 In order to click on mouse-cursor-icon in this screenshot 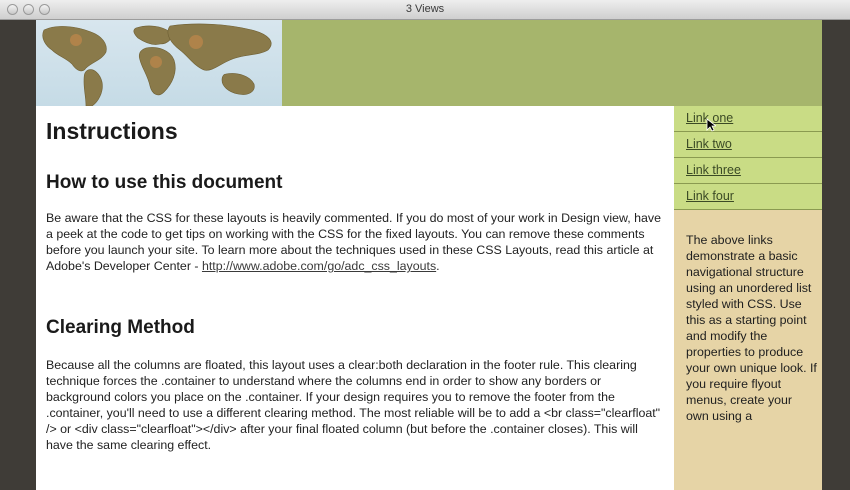, I will do `click(711, 125)`.